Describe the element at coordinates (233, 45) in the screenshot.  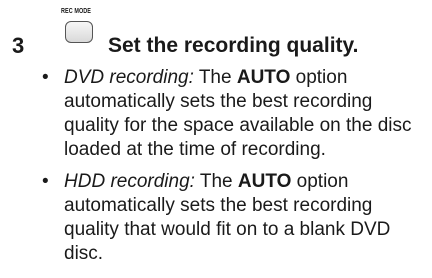
I see `step-title: Set the recording quality.` at that location.